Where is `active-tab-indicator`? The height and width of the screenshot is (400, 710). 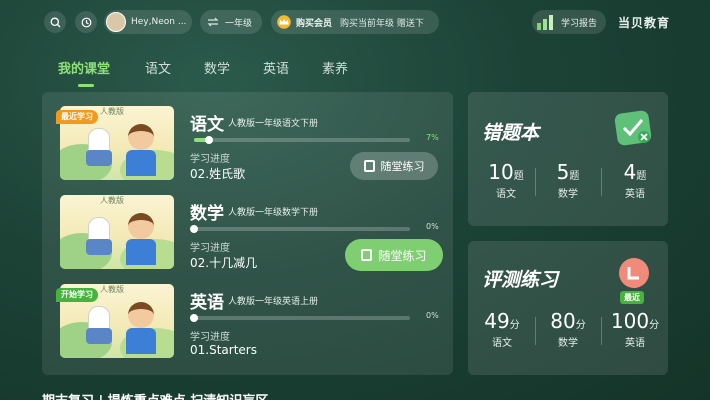
active-tab-indicator is located at coordinates (86, 85).